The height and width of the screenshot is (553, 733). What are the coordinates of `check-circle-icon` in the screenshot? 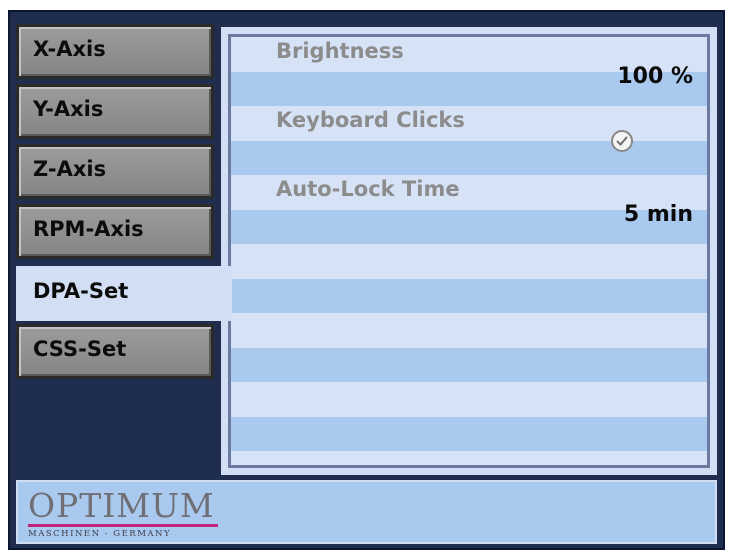 It's located at (622, 140).